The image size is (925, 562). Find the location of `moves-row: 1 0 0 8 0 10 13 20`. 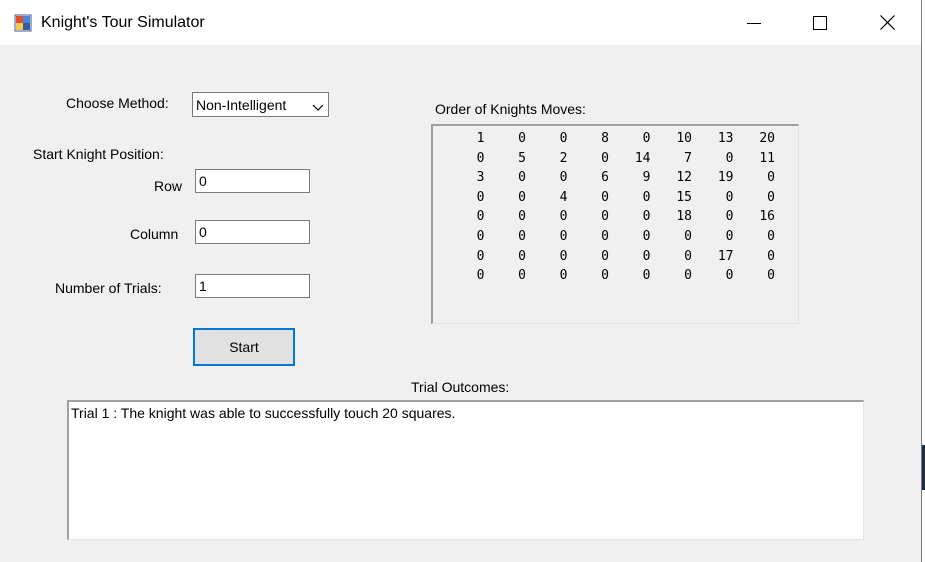

moves-row: 1 0 0 8 0 10 13 20 is located at coordinates (609, 139).